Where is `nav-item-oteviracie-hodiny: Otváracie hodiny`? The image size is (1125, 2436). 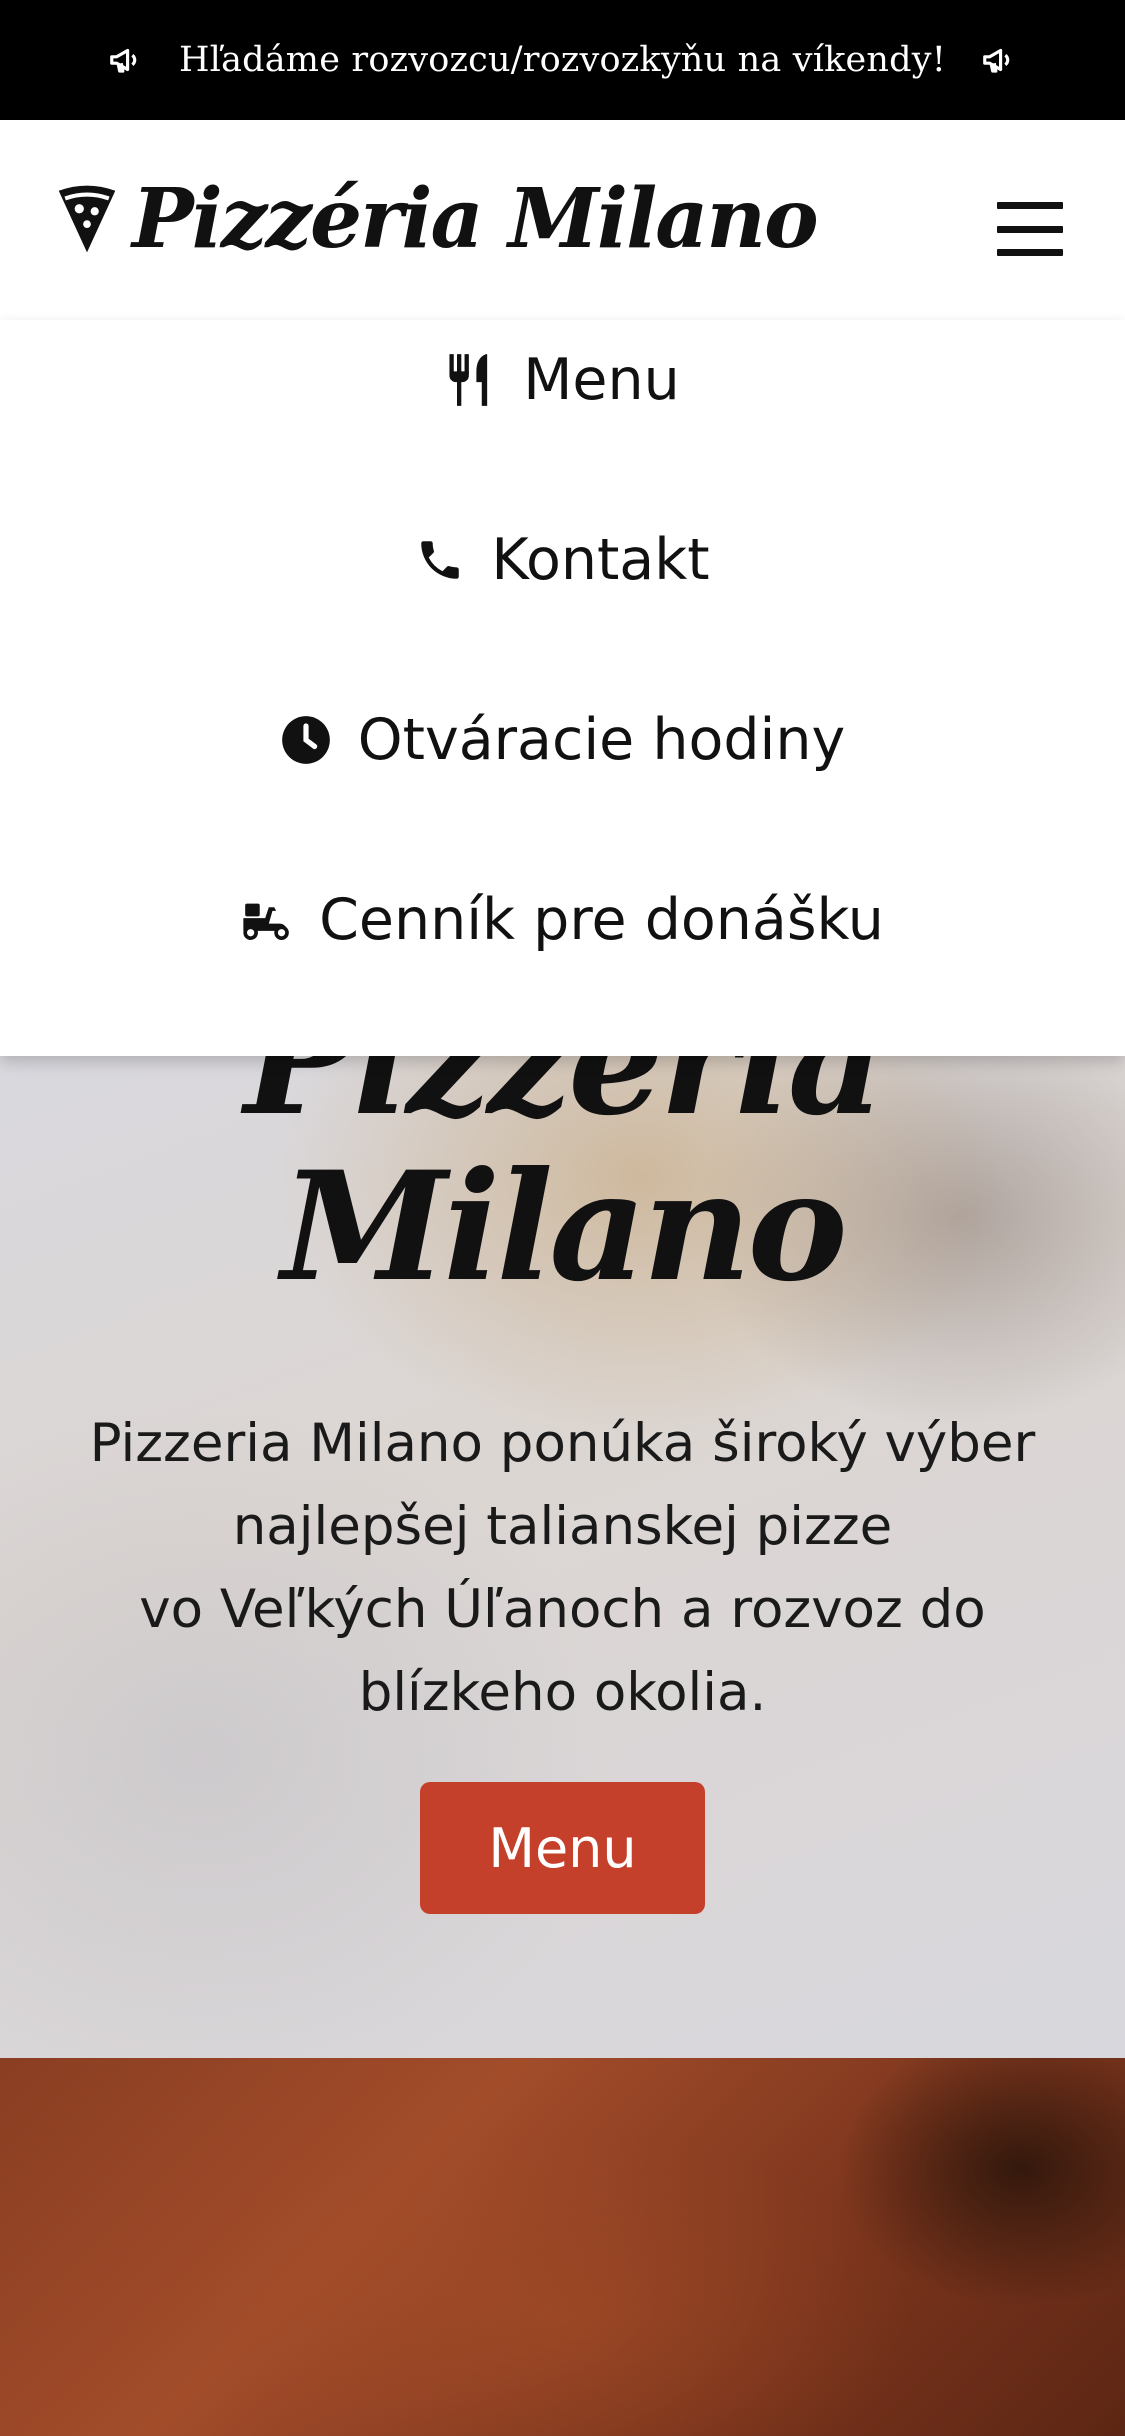
nav-item-oteviracie-hodiny: Otváracie hodiny is located at coordinates (562, 740).